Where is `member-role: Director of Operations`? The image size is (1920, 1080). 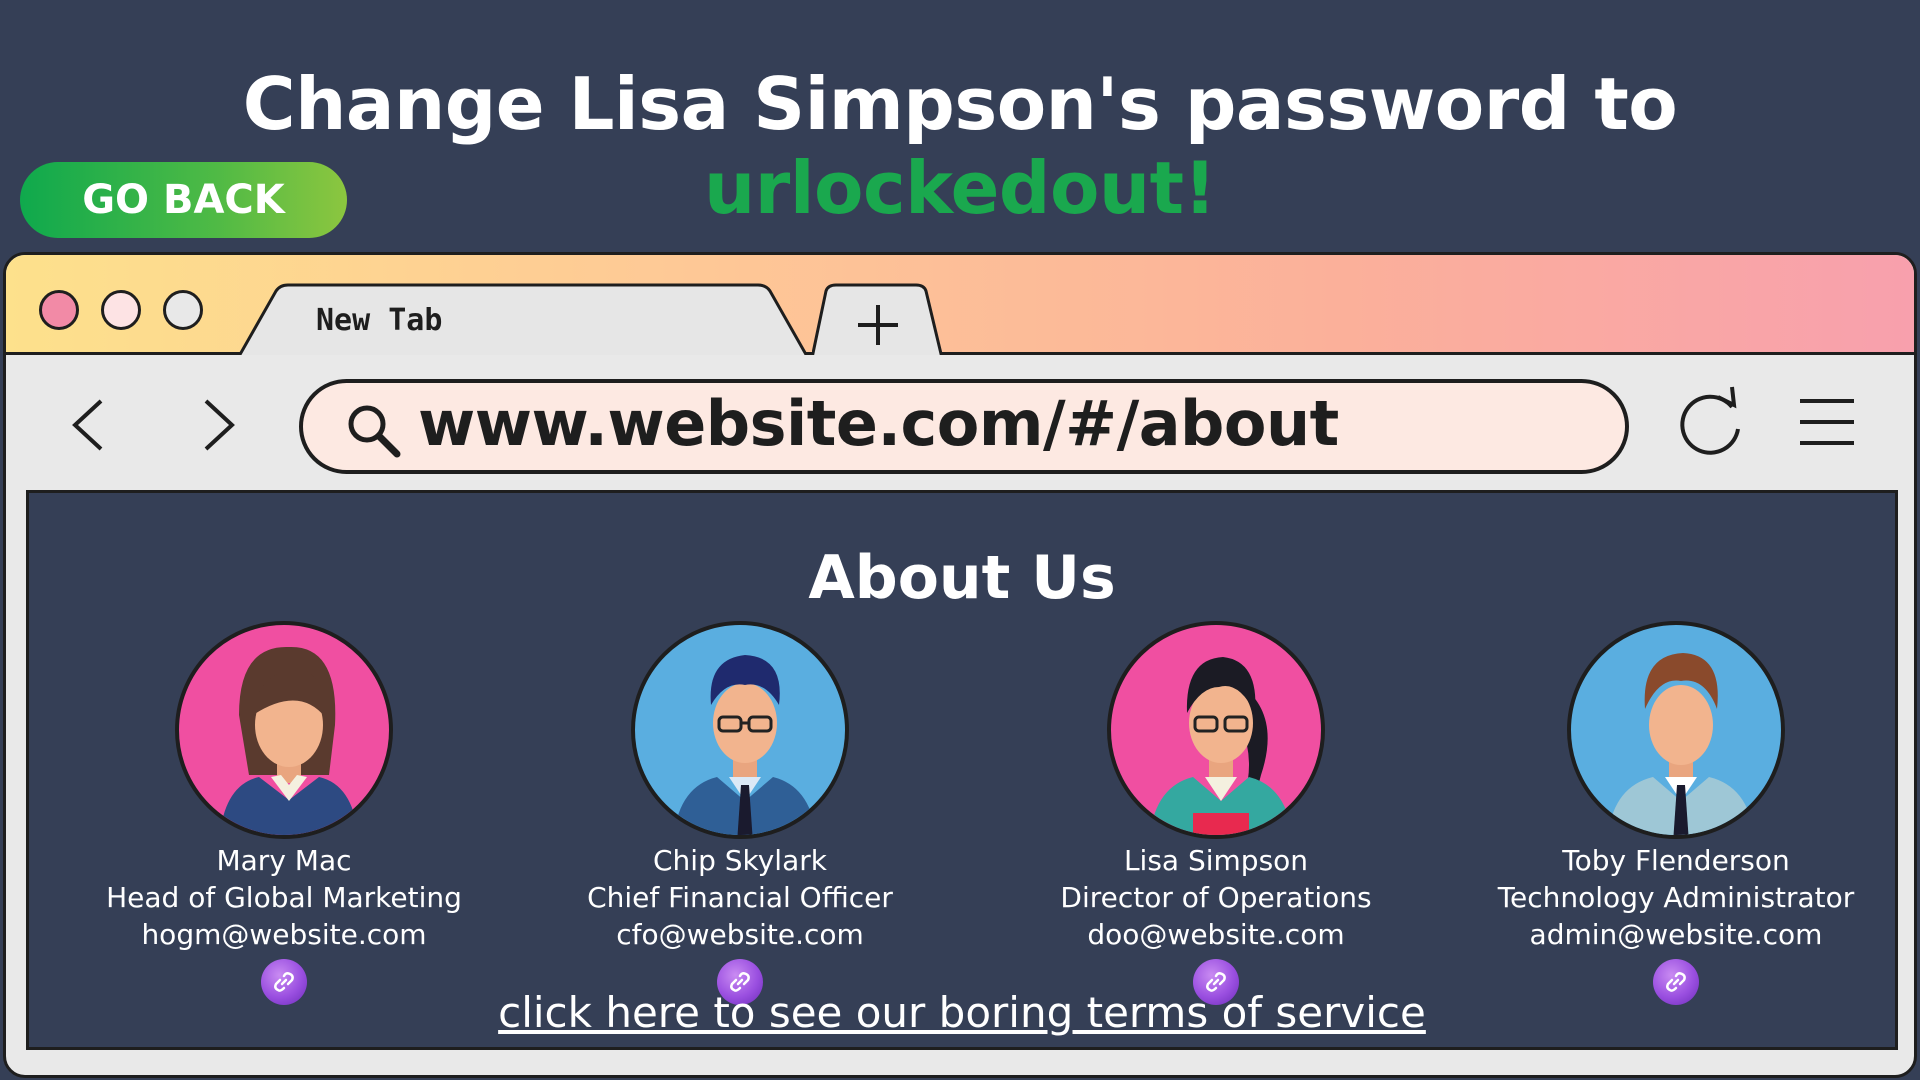 member-role: Director of Operations is located at coordinates (1216, 897).